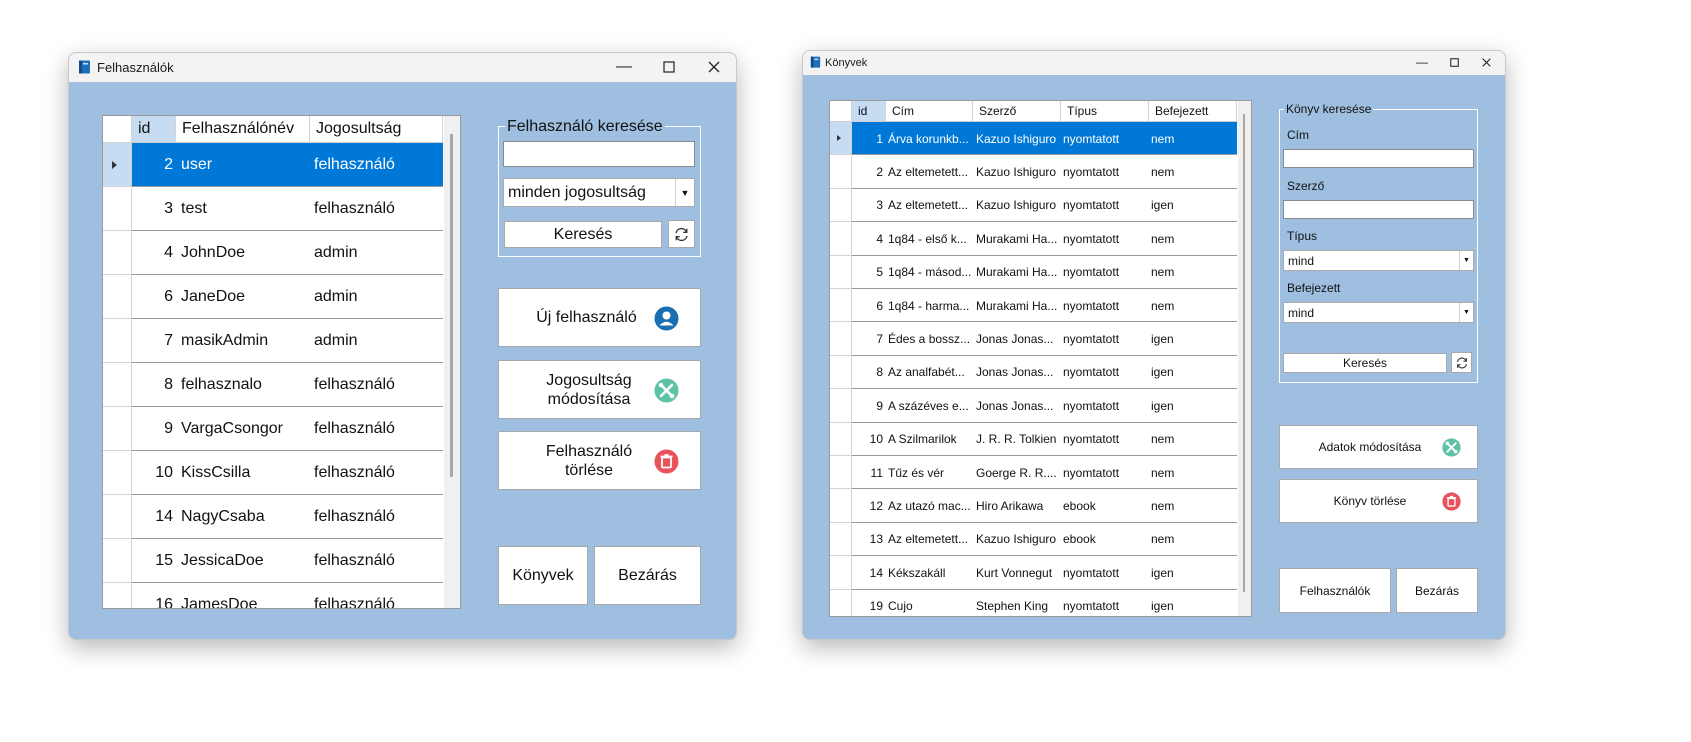 Image resolution: width=1691 pixels, height=742 pixels. What do you see at coordinates (1033, 473) in the screenshot?
I see `table-row: 11 Tűz és vér Goerge R. R.... nyomtatott nem` at bounding box center [1033, 473].